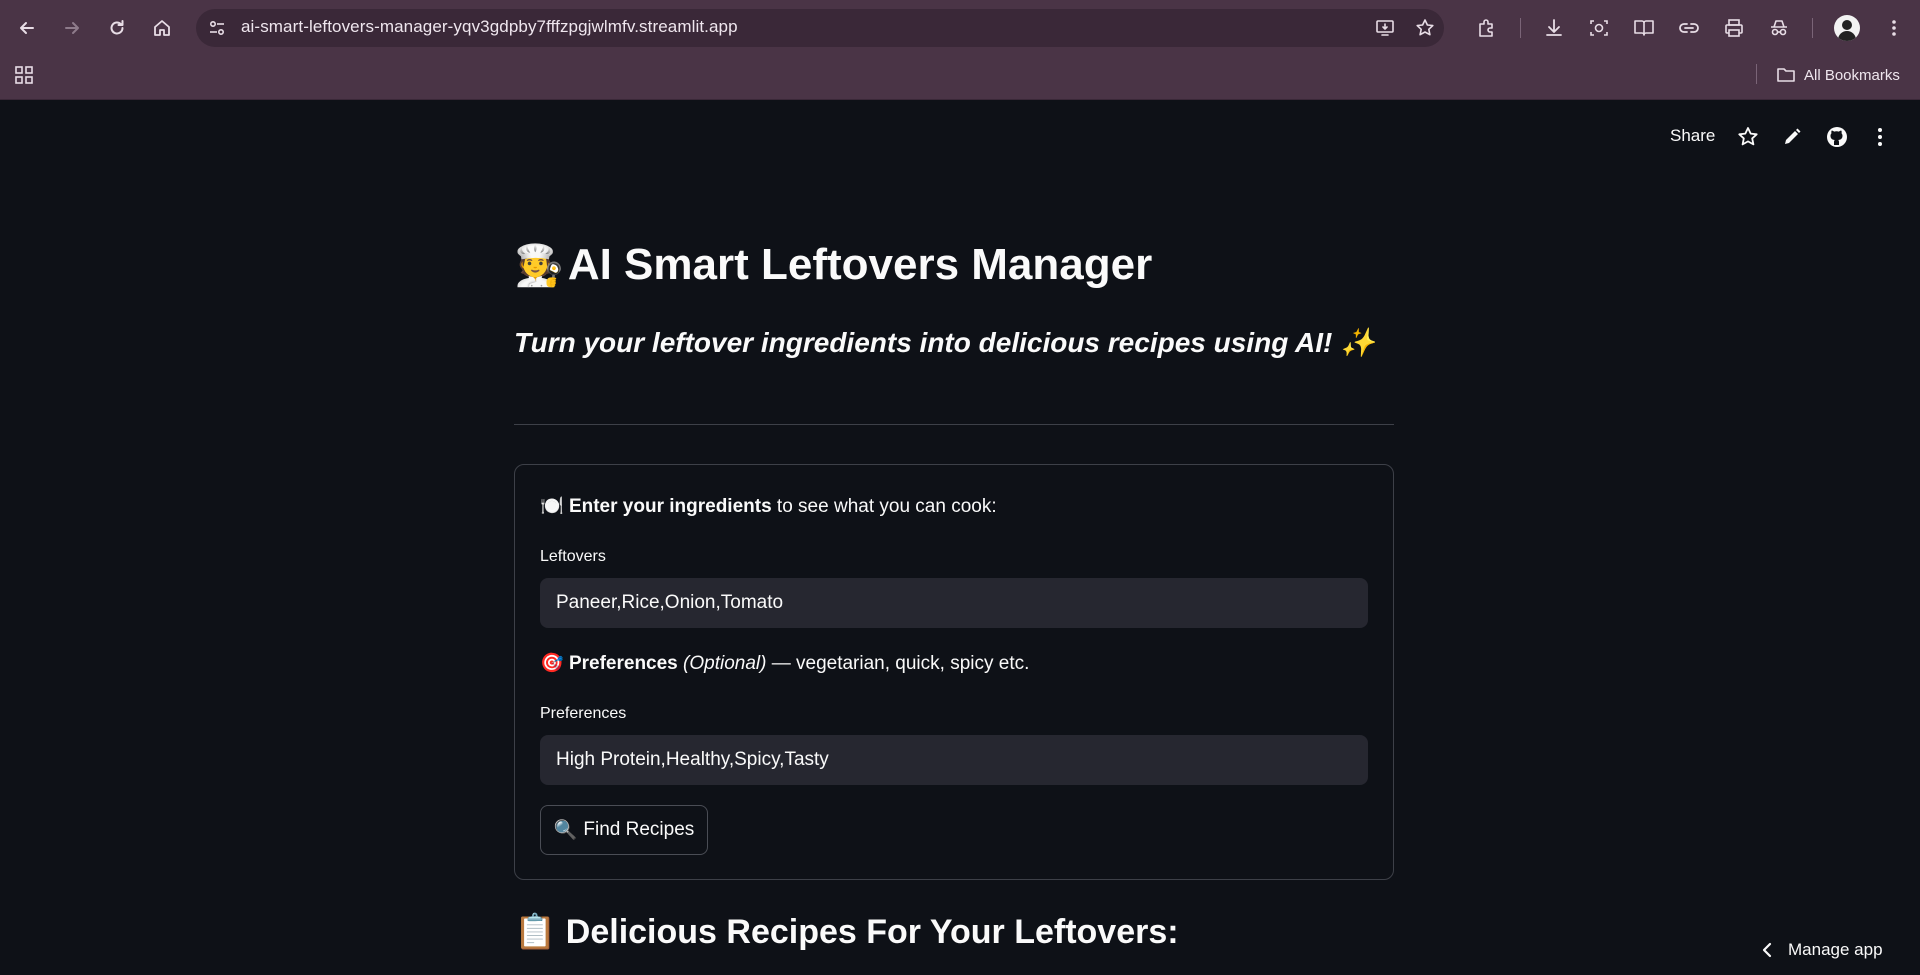 This screenshot has height=975, width=1920. Describe the element at coordinates (954, 424) in the screenshot. I see `divider` at that location.